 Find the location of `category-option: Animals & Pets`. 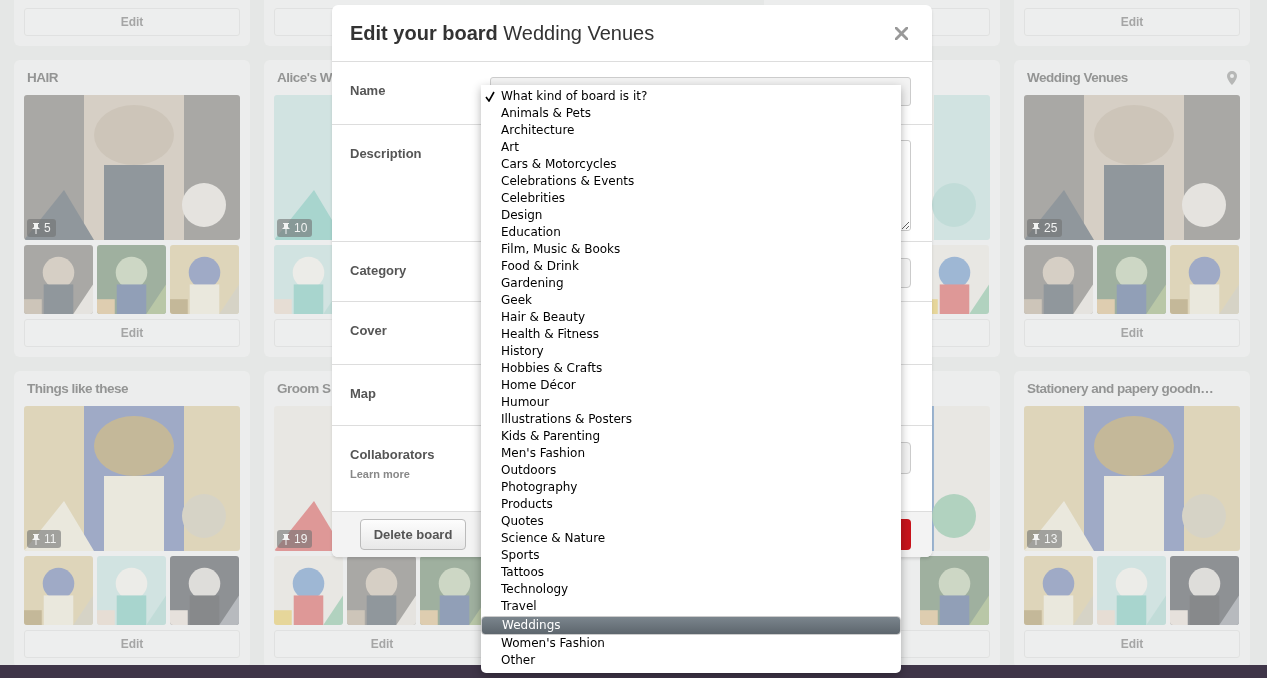

category-option: Animals & Pets is located at coordinates (691, 113).